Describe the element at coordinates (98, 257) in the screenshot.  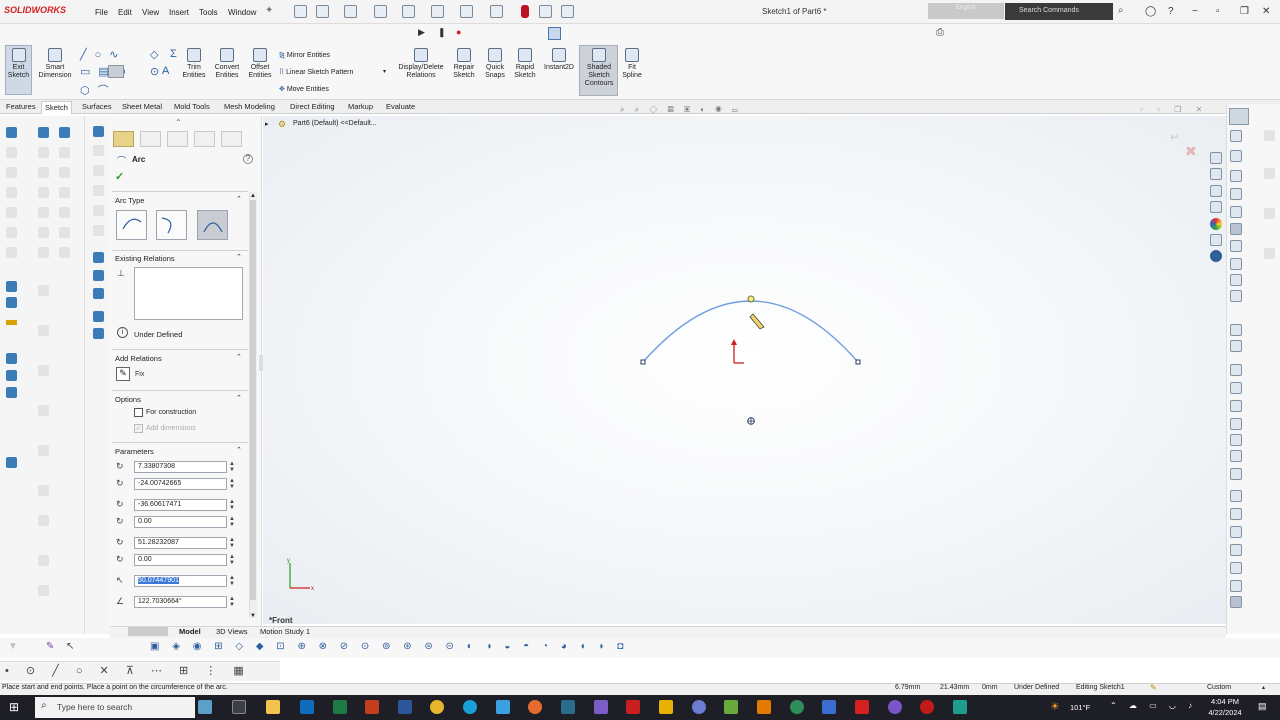
I see `sketch-relations-icon` at that location.